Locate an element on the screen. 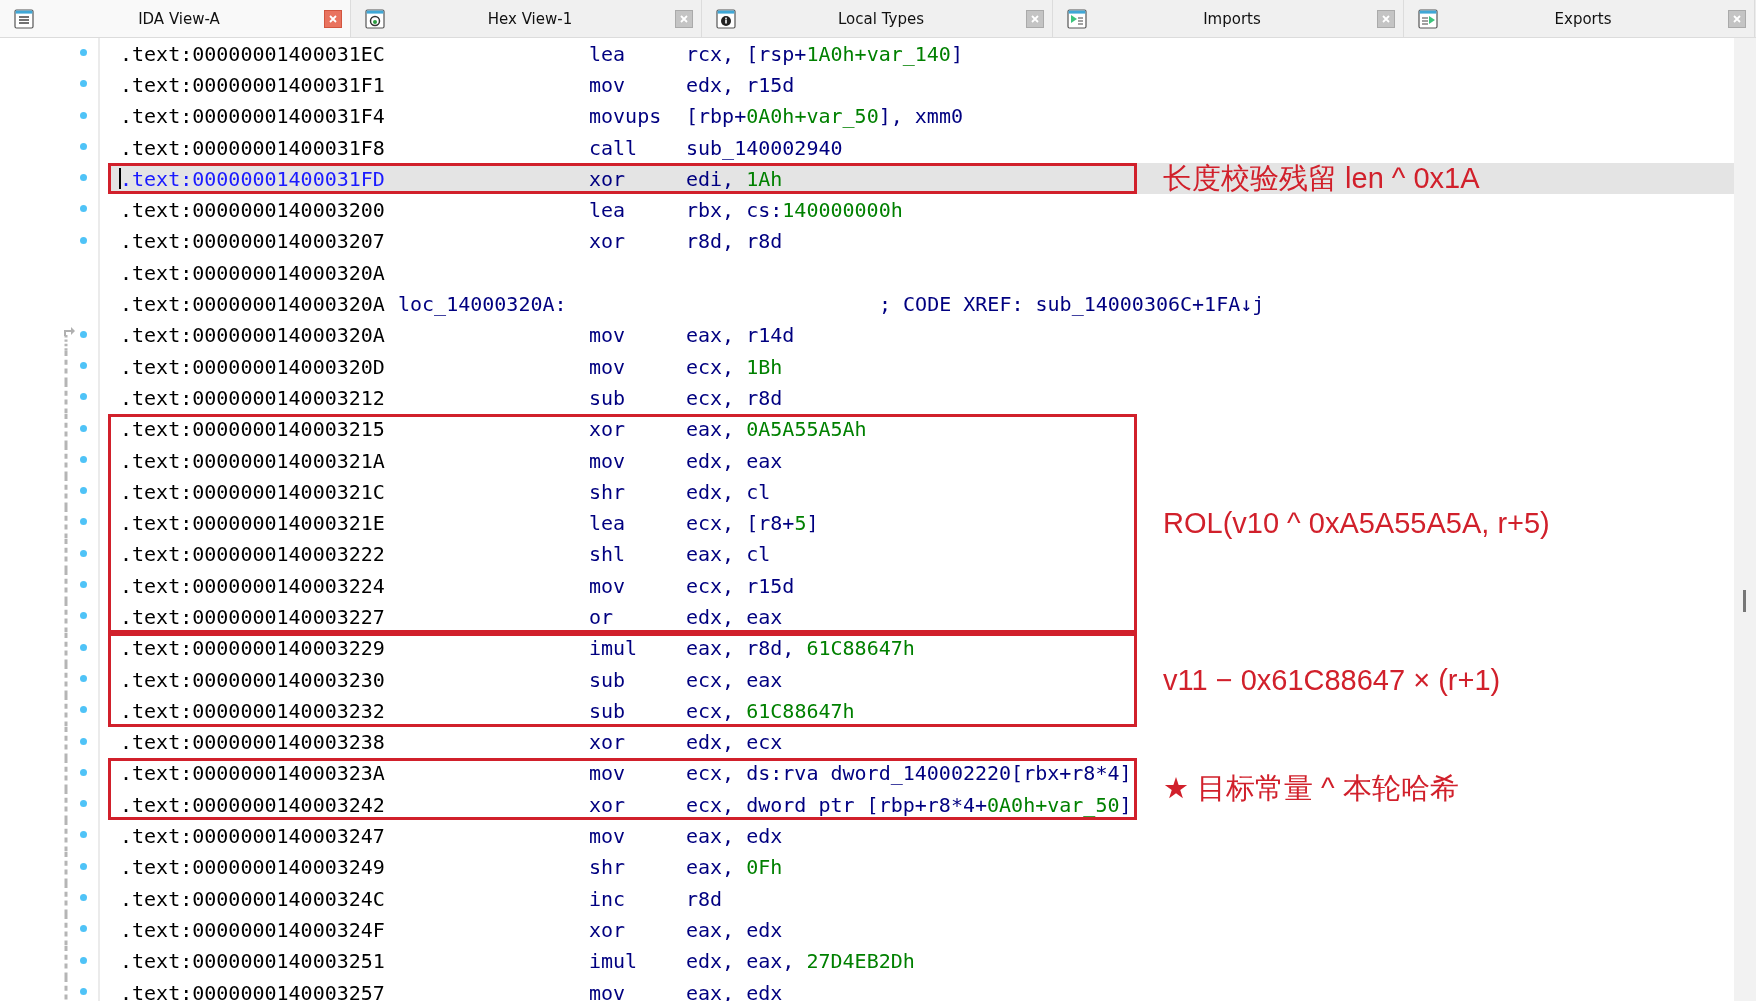 The image size is (1756, 1001). address: .text:0000000140003227 is located at coordinates (253, 617).